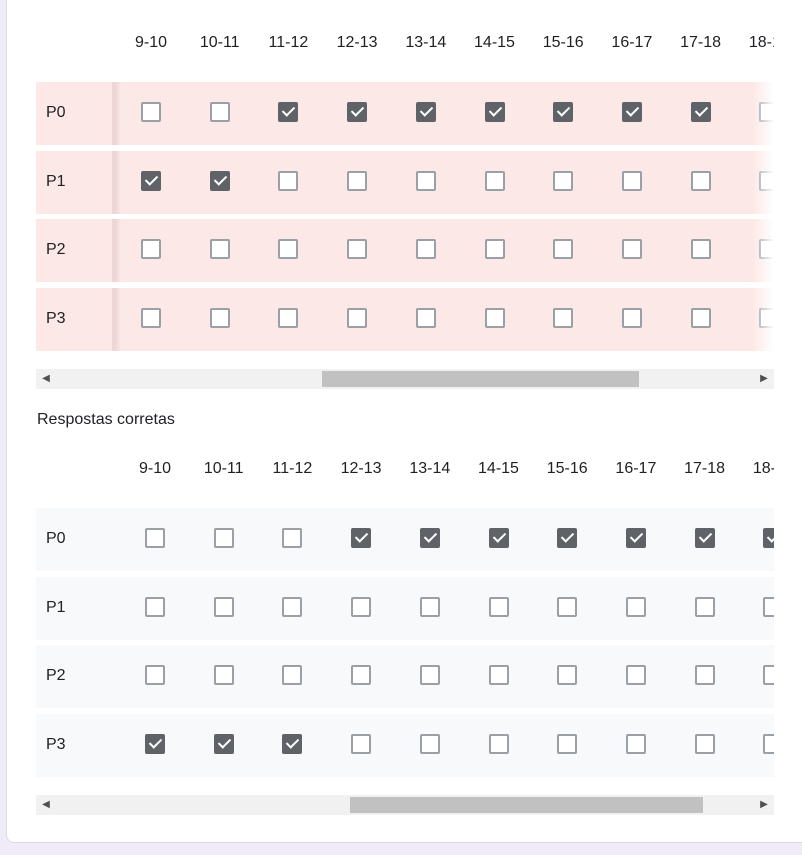 The width and height of the screenshot is (802, 855). I want to click on grid-row-p1: P1, so click(405, 182).